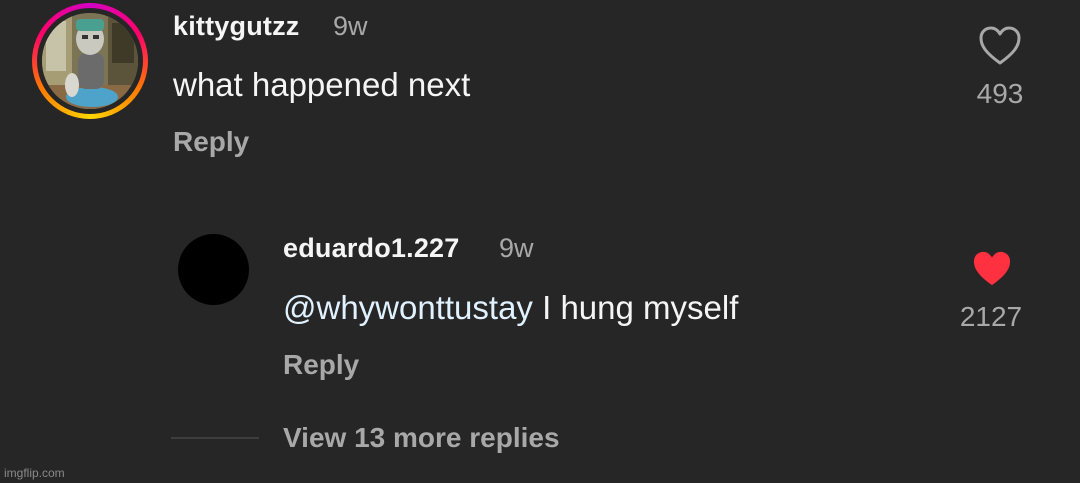 The image size is (1080, 483). I want to click on comment-like-count: 493, so click(1000, 93).